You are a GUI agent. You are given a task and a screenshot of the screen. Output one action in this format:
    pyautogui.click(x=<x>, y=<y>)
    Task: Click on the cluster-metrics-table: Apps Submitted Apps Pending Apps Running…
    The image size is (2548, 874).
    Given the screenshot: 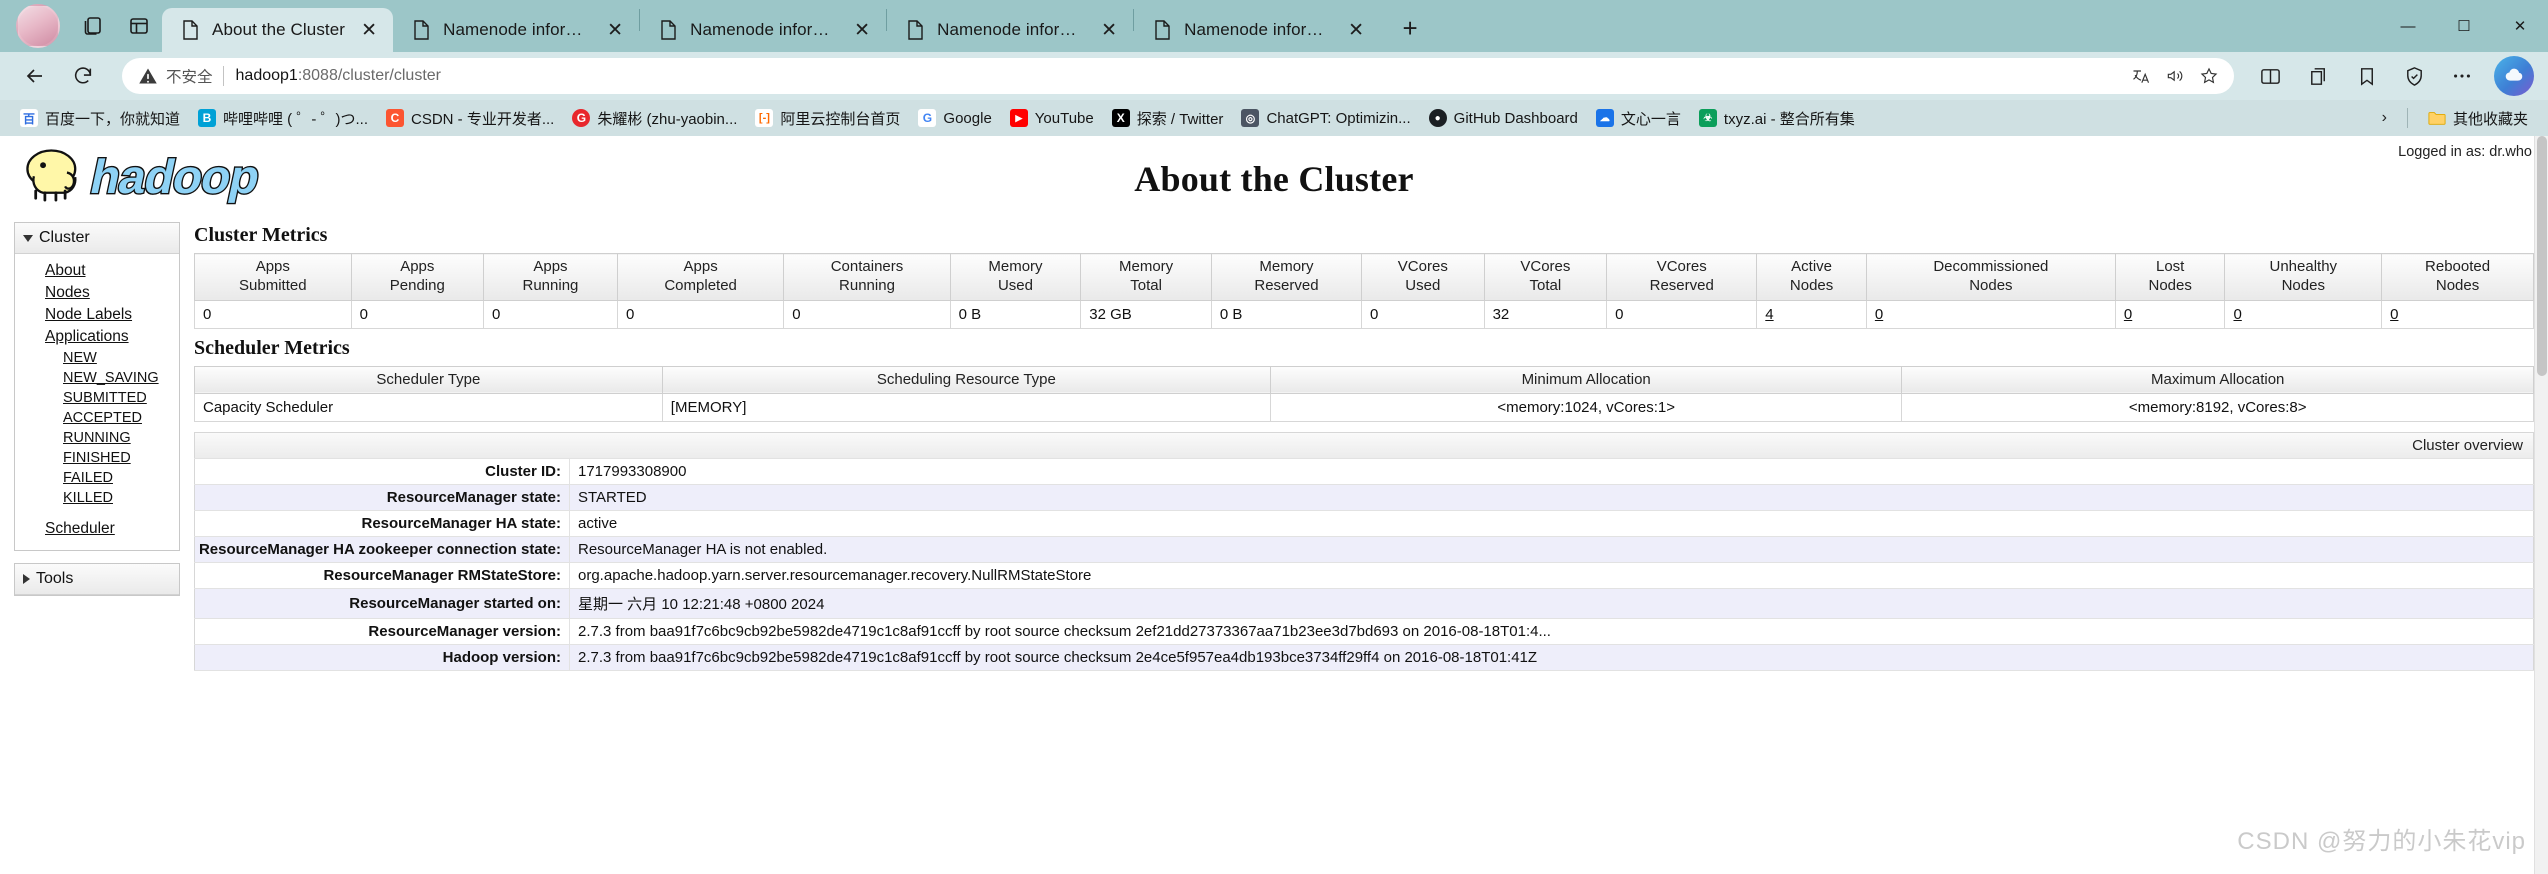 What is the action you would take?
    pyautogui.click(x=1364, y=291)
    